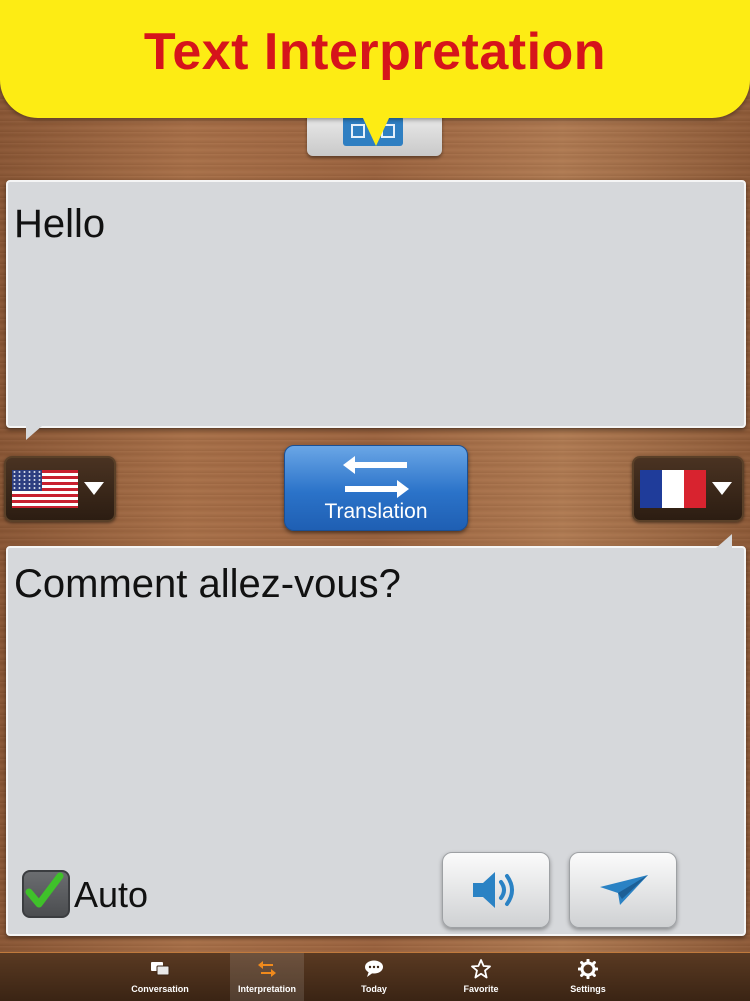 The height and width of the screenshot is (1001, 750). Describe the element at coordinates (588, 989) in the screenshot. I see `tab-label: Settings` at that location.